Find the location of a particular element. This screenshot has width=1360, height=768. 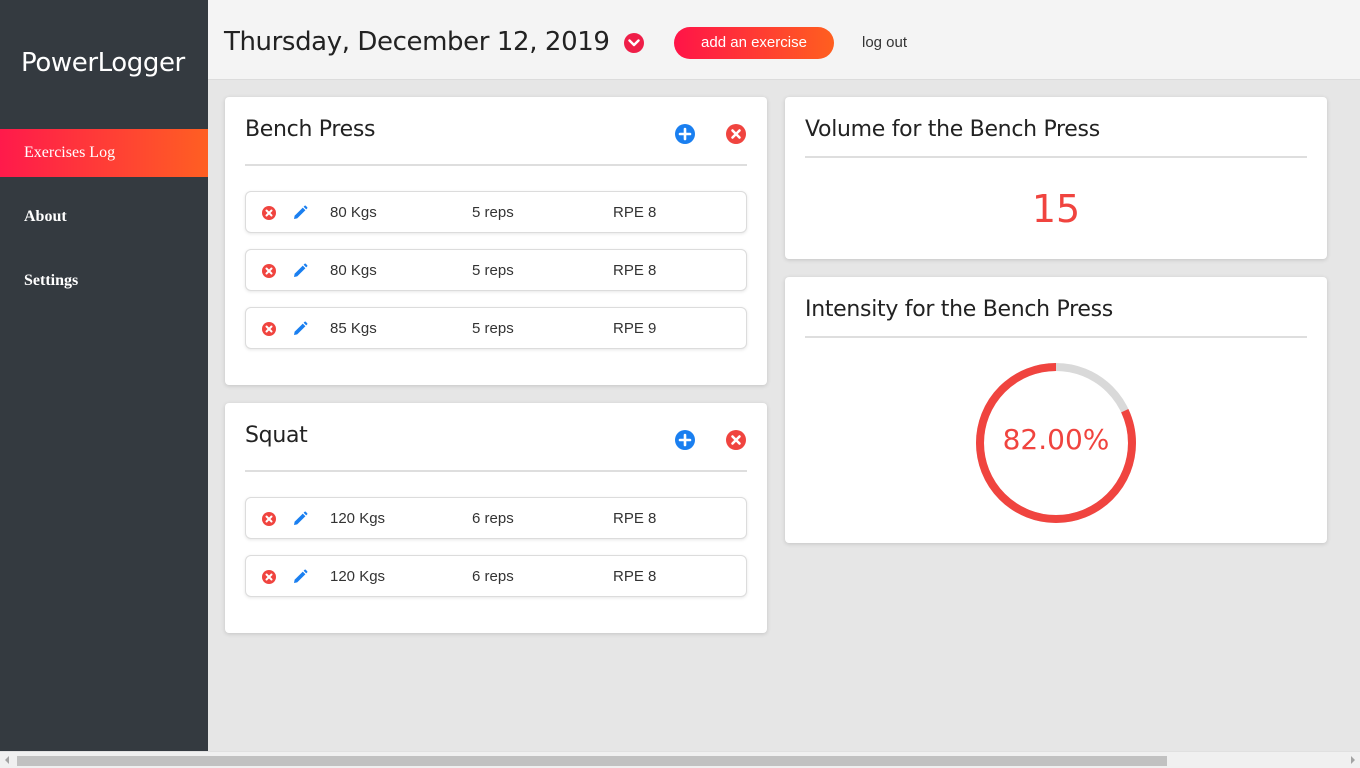

scrollbar-thumb is located at coordinates (592, 761).